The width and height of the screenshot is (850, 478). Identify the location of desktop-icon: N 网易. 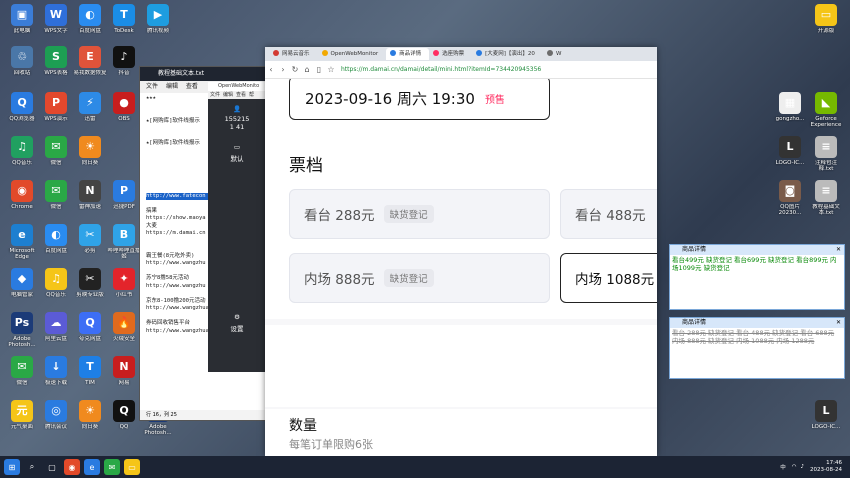
(124, 371).